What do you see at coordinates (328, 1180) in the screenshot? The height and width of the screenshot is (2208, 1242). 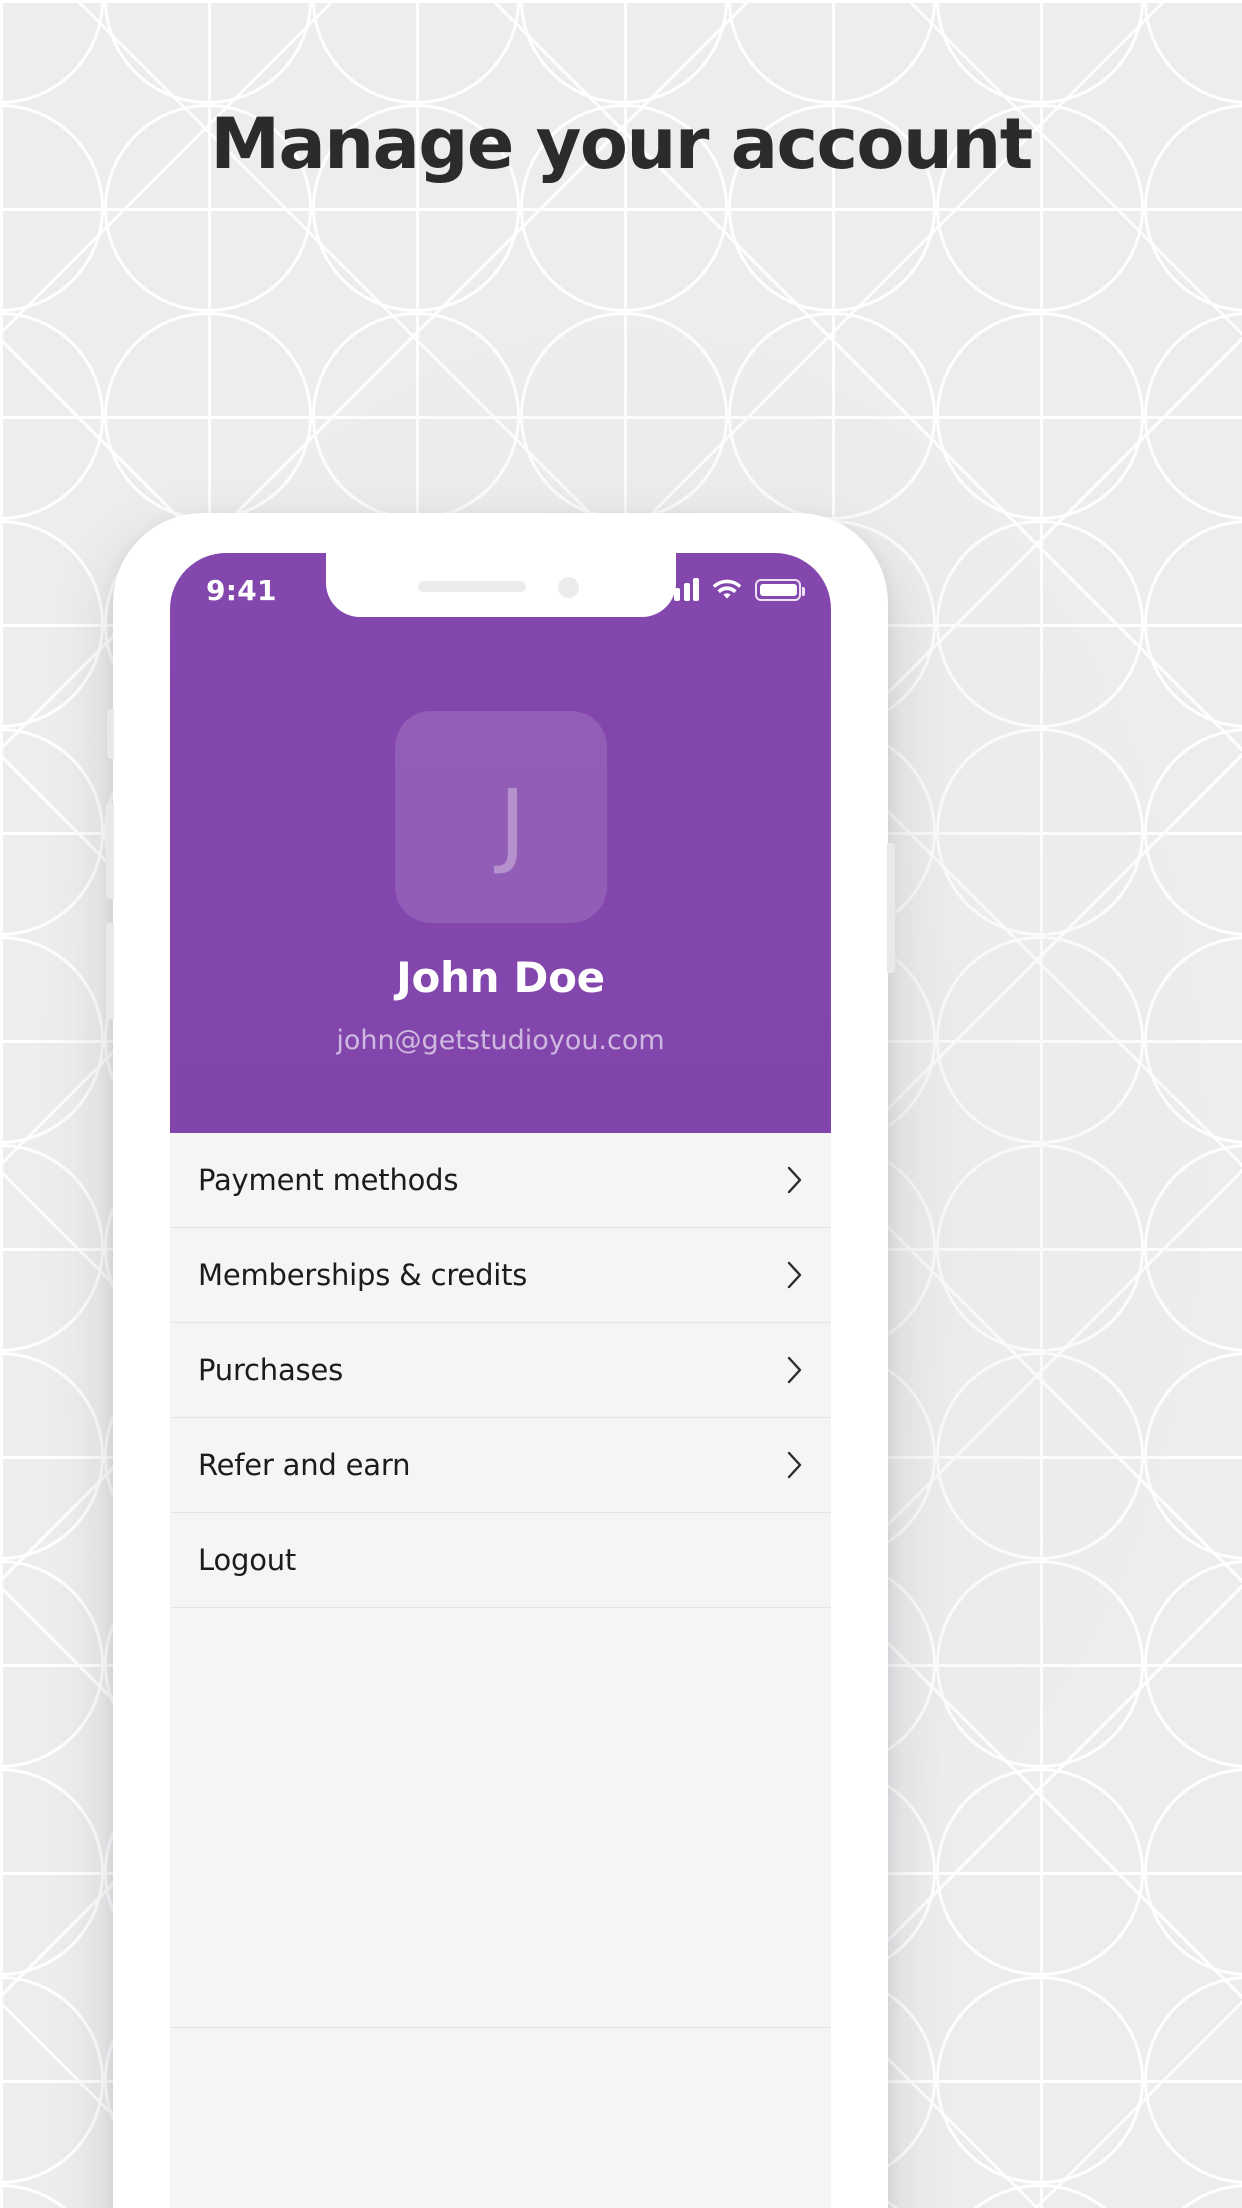 I see `menu-item-label: Payment methods` at bounding box center [328, 1180].